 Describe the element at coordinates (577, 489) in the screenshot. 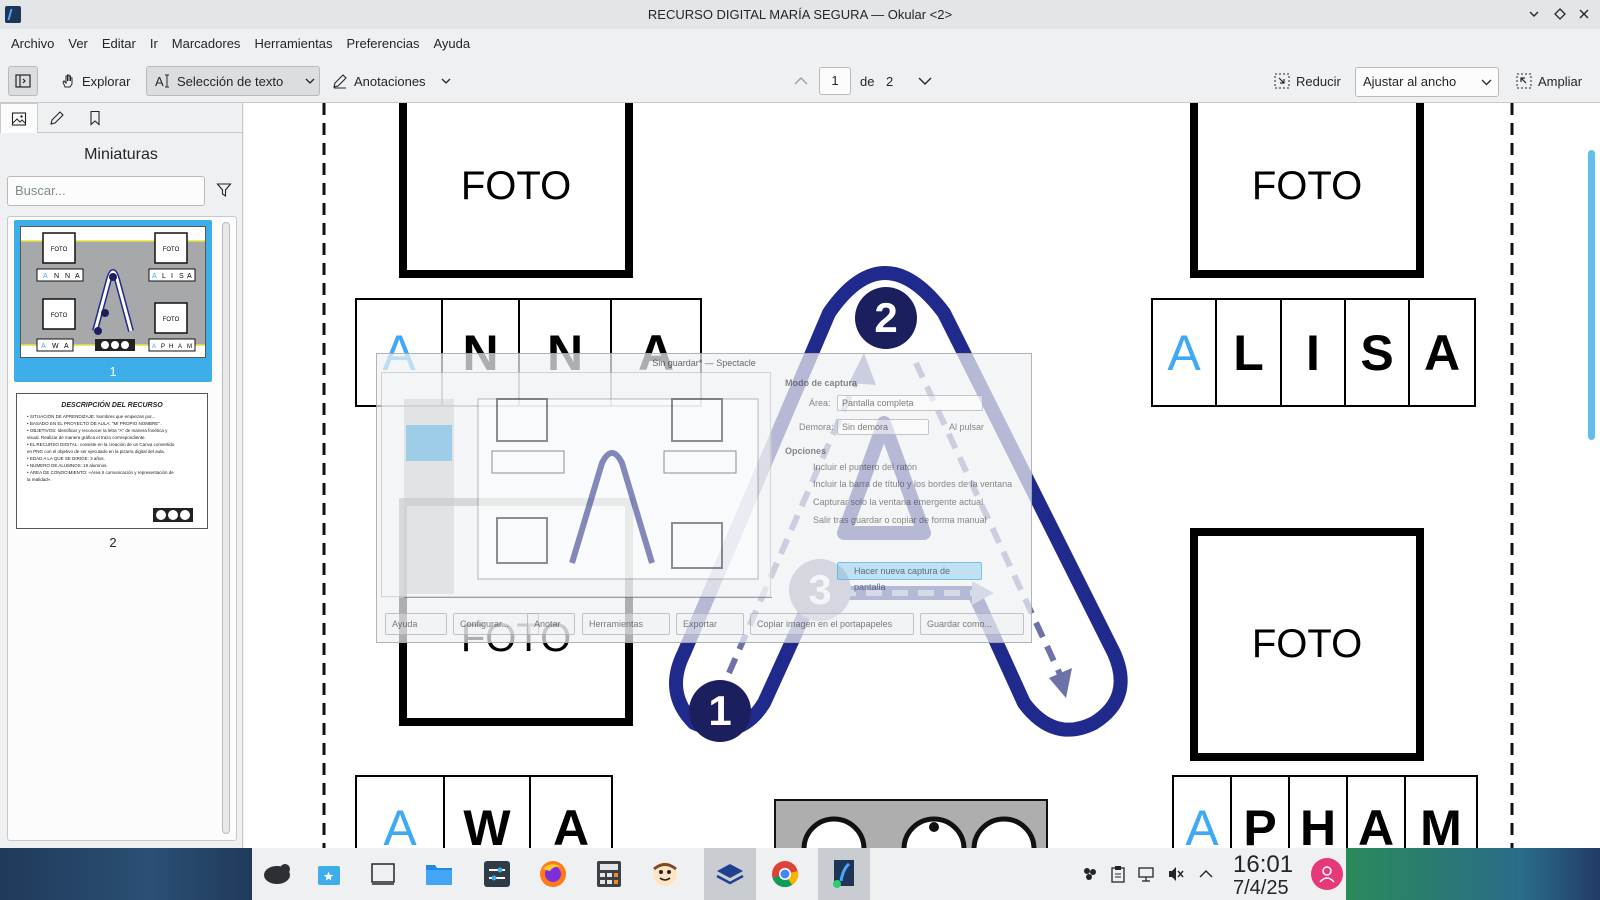

I see `spectacle-screenshot-preview` at that location.